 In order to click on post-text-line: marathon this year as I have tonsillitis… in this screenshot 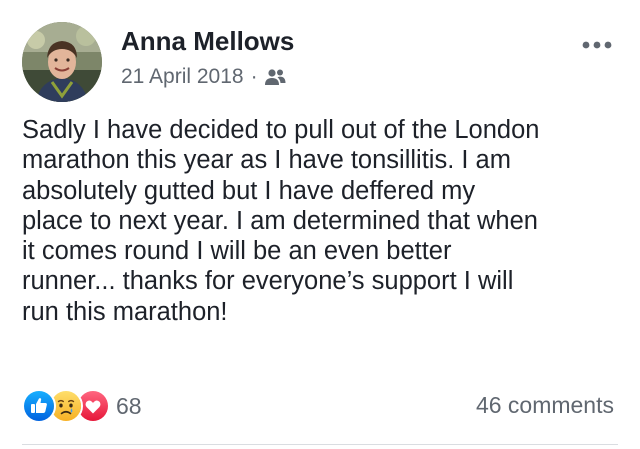, I will do `click(266, 160)`.